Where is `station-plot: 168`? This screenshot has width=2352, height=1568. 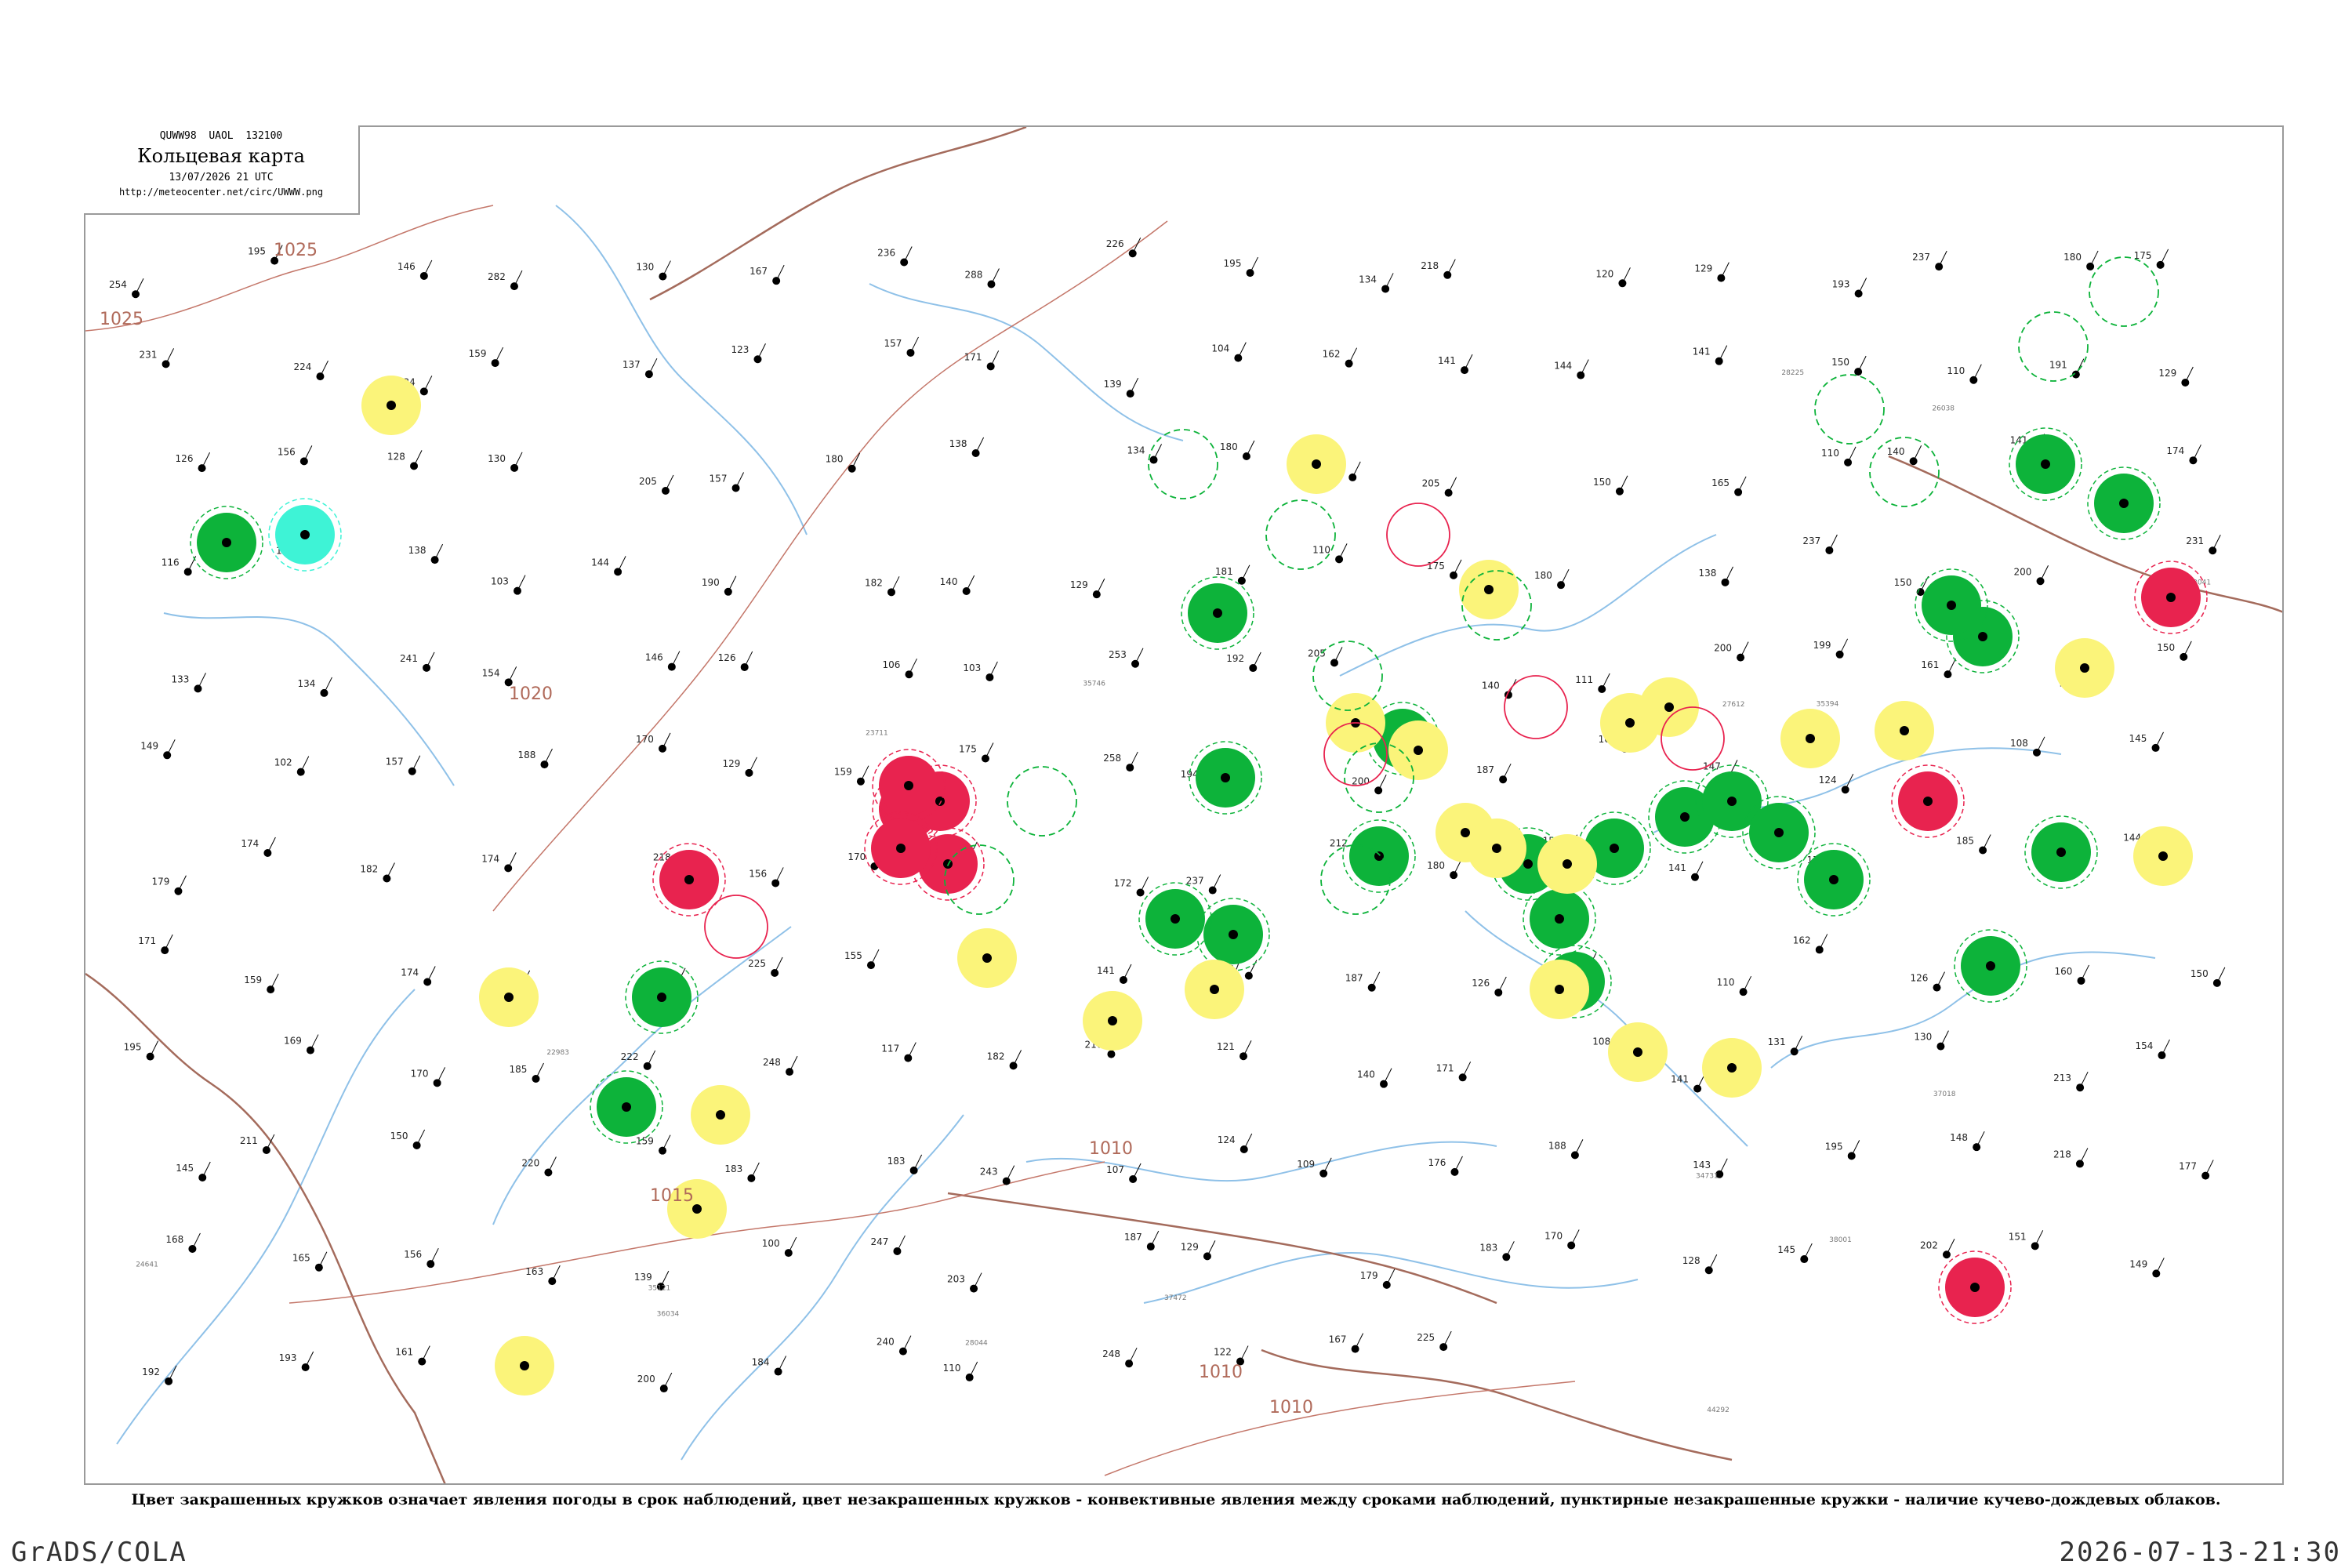 station-plot: 168 is located at coordinates (183, 1242).